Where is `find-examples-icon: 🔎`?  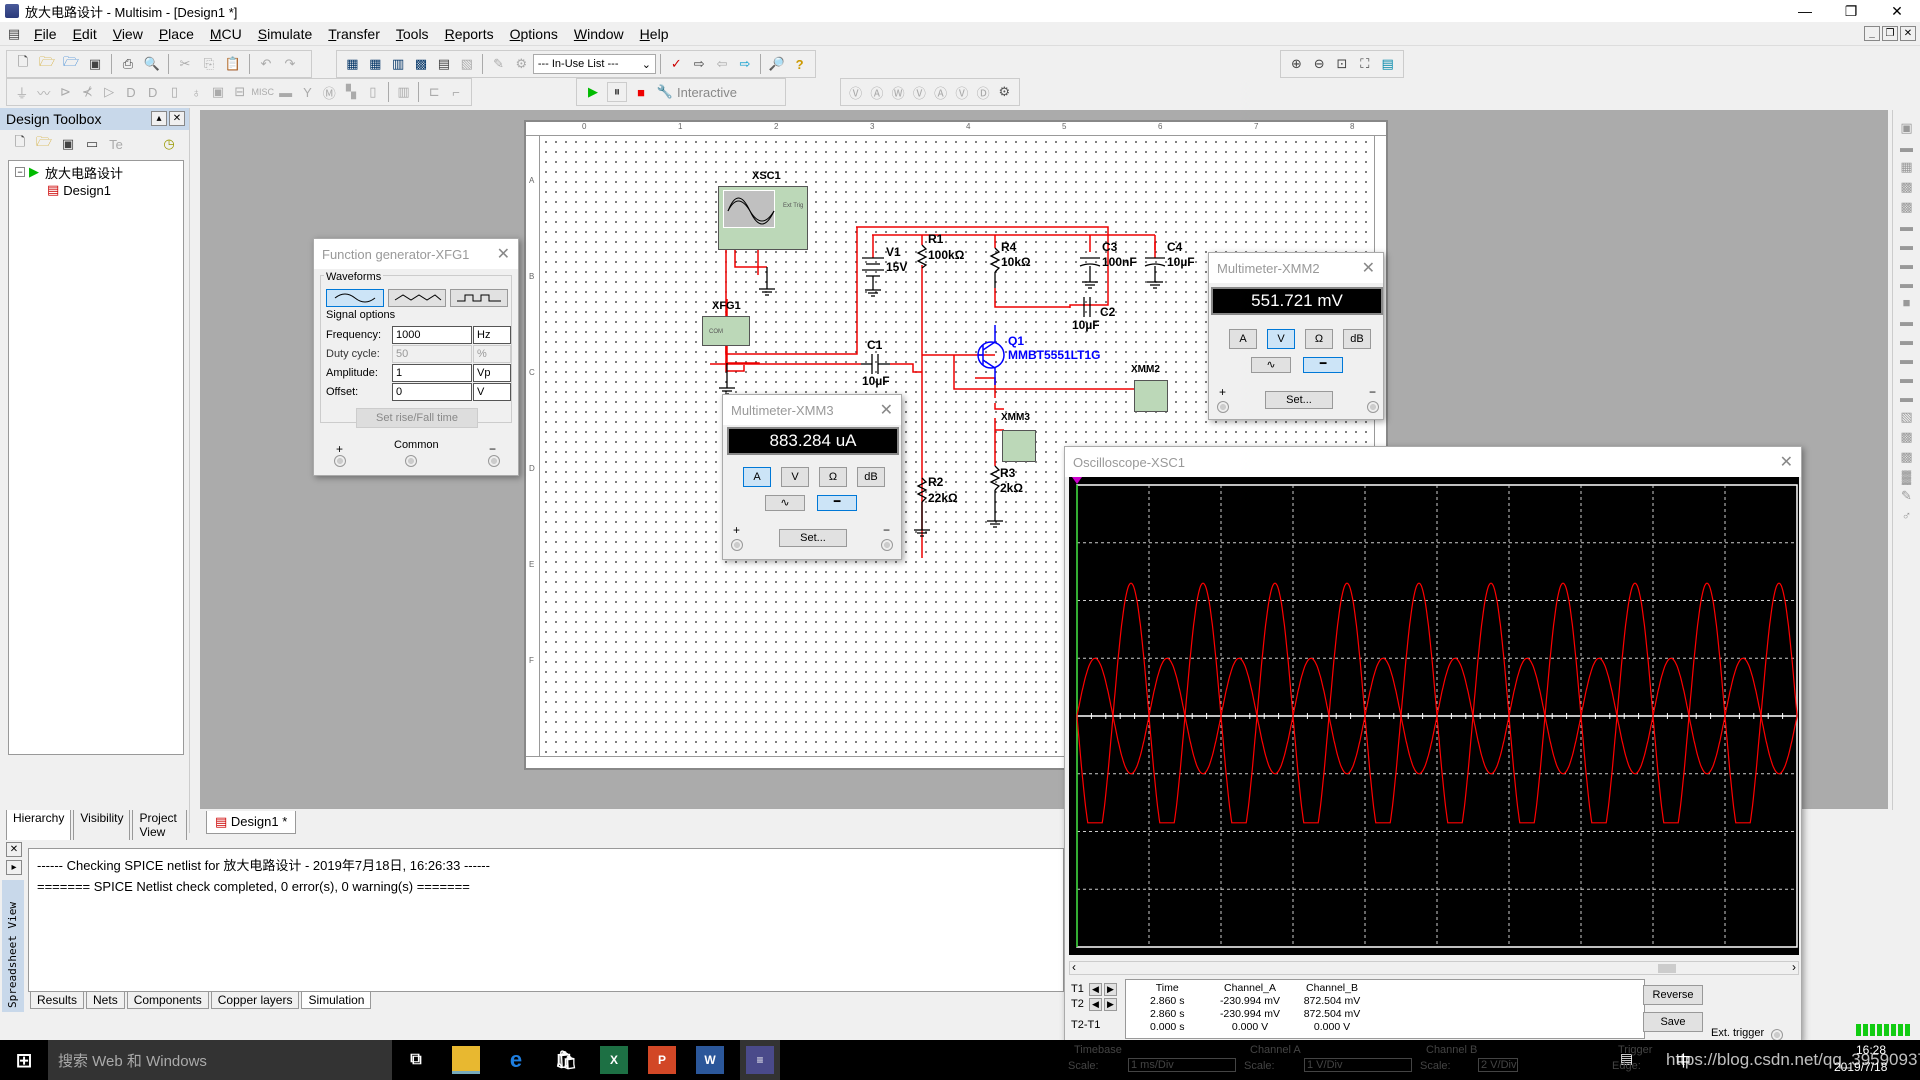 find-examples-icon: 🔎 is located at coordinates (776, 64).